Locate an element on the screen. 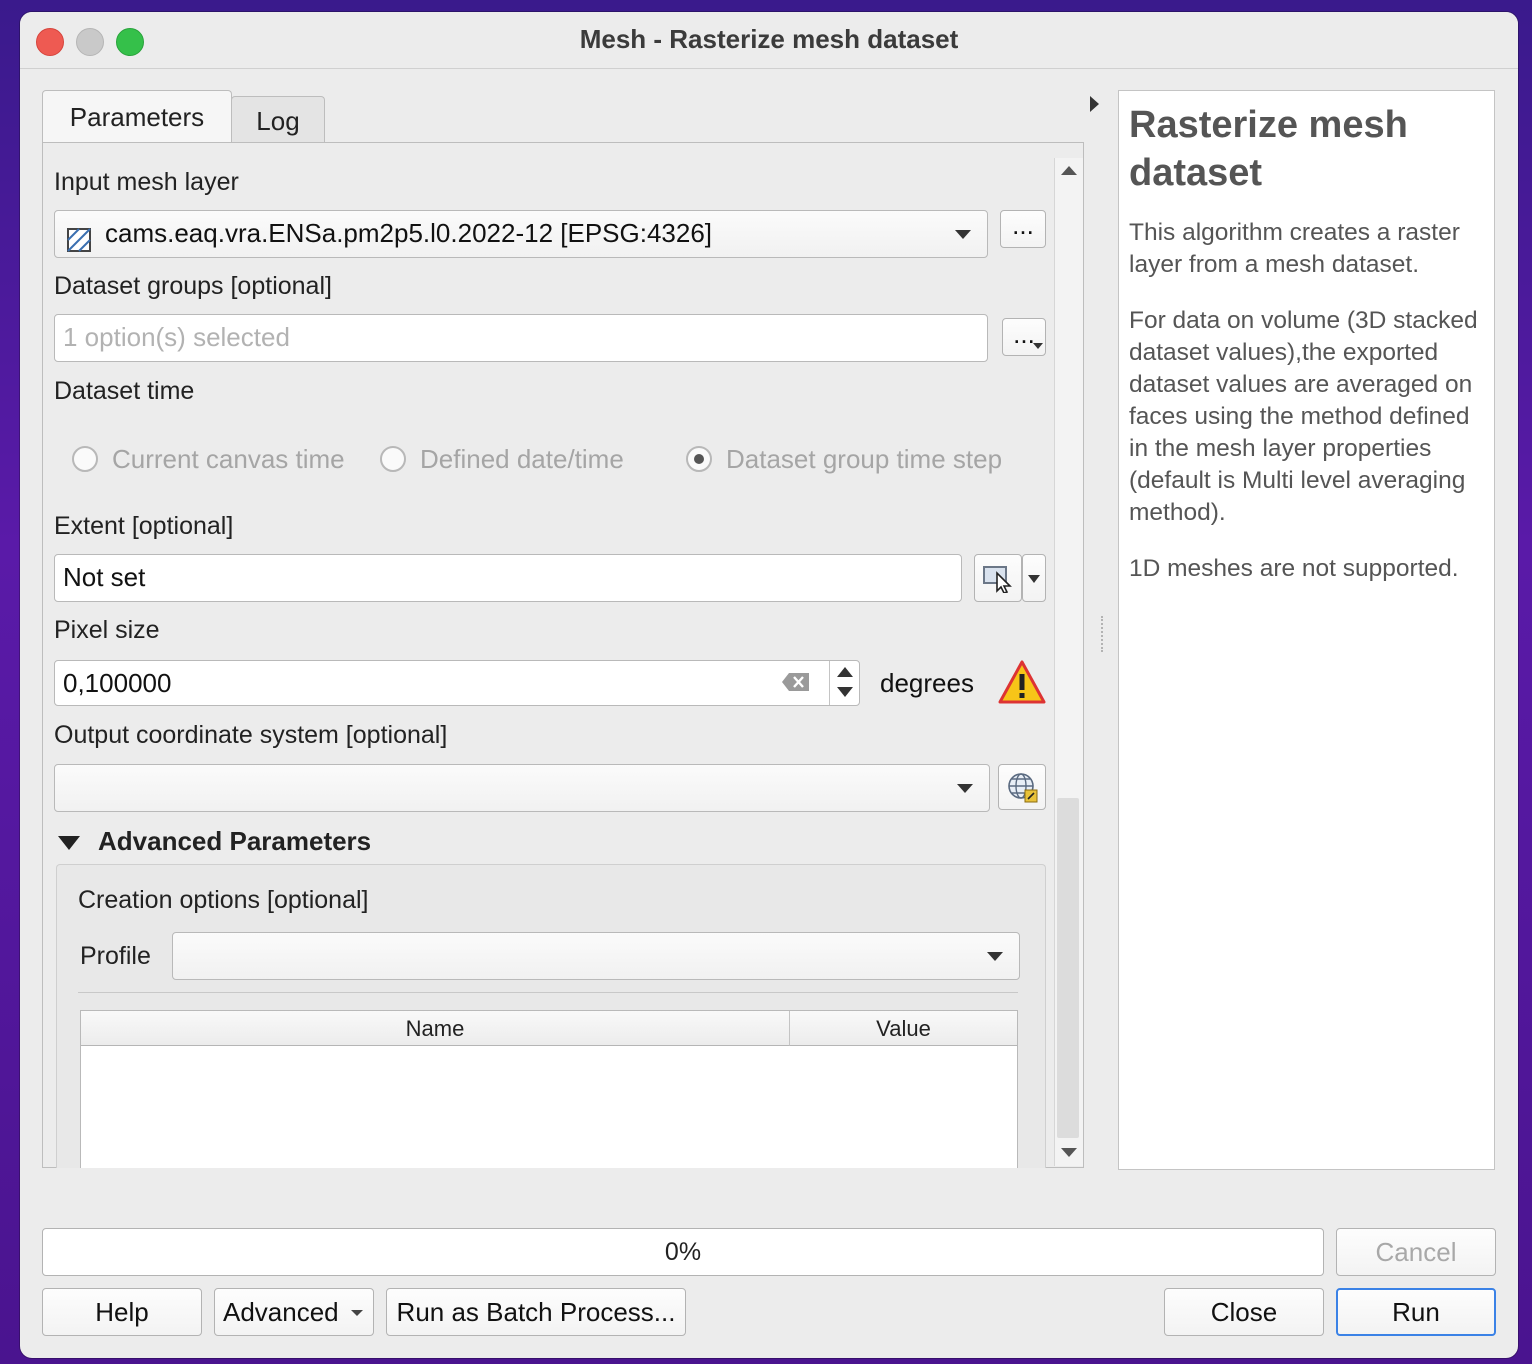 The width and height of the screenshot is (1532, 1364). help-button: Help is located at coordinates (122, 1312).